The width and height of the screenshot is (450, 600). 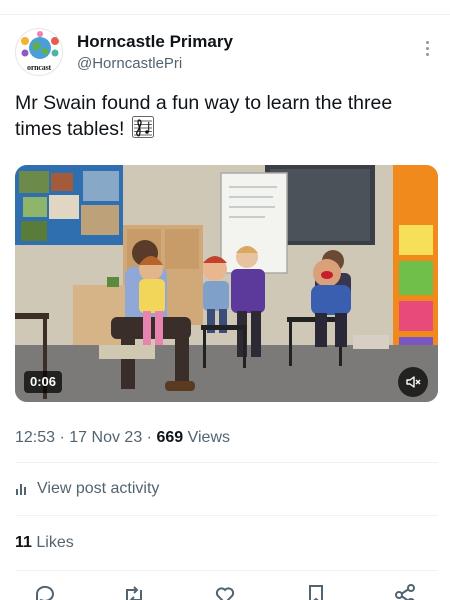 I want to click on view-post-activity-label: View post activity, so click(x=98, y=488).